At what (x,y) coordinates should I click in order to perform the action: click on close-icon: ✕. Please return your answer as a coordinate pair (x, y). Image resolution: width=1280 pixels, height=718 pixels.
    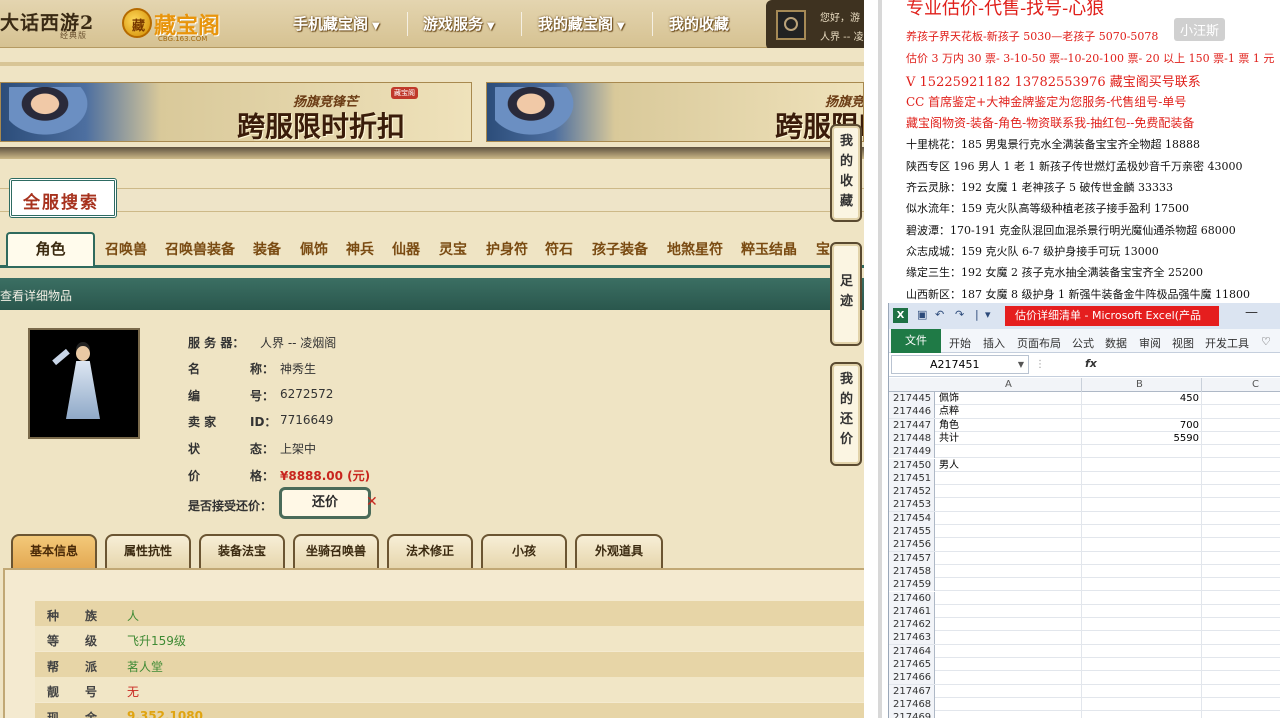
    Looking at the image, I should click on (372, 502).